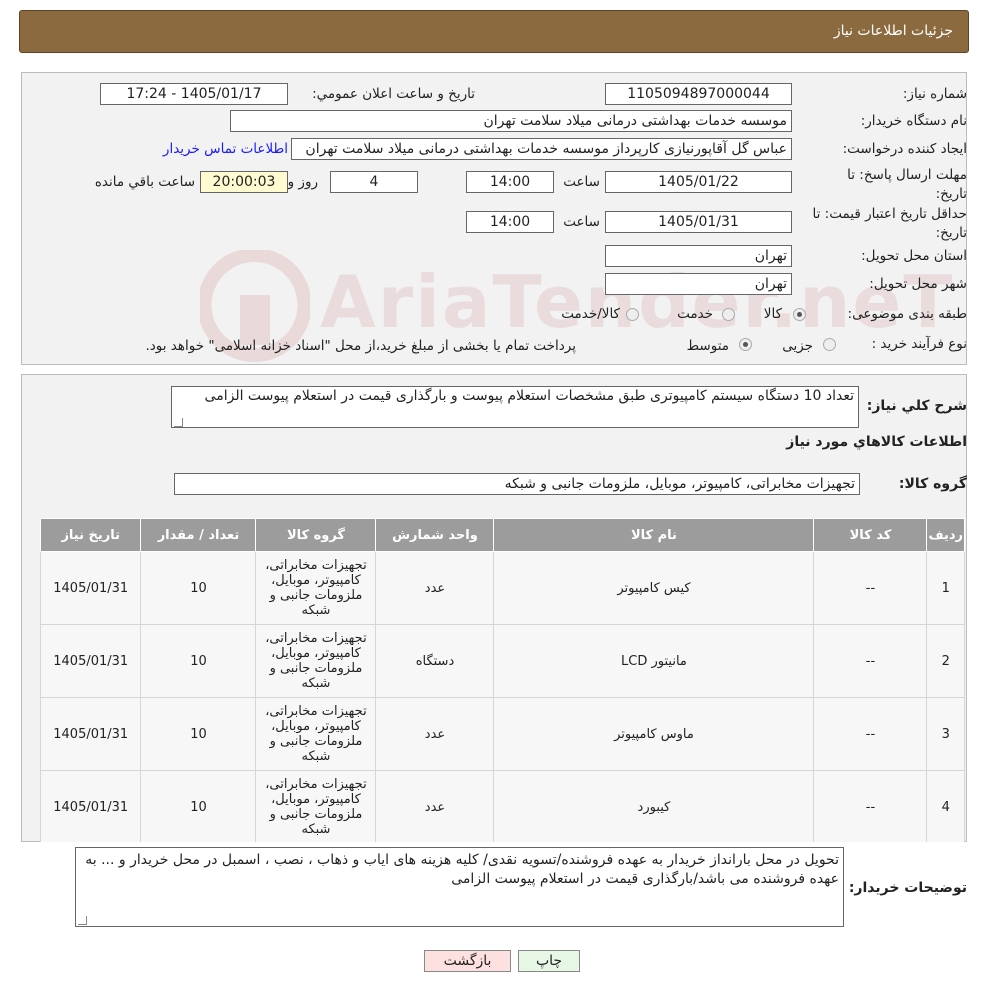 The height and width of the screenshot is (995, 985). What do you see at coordinates (907, 314) in the screenshot?
I see `category-label: طبقه بندی موضوعی:` at bounding box center [907, 314].